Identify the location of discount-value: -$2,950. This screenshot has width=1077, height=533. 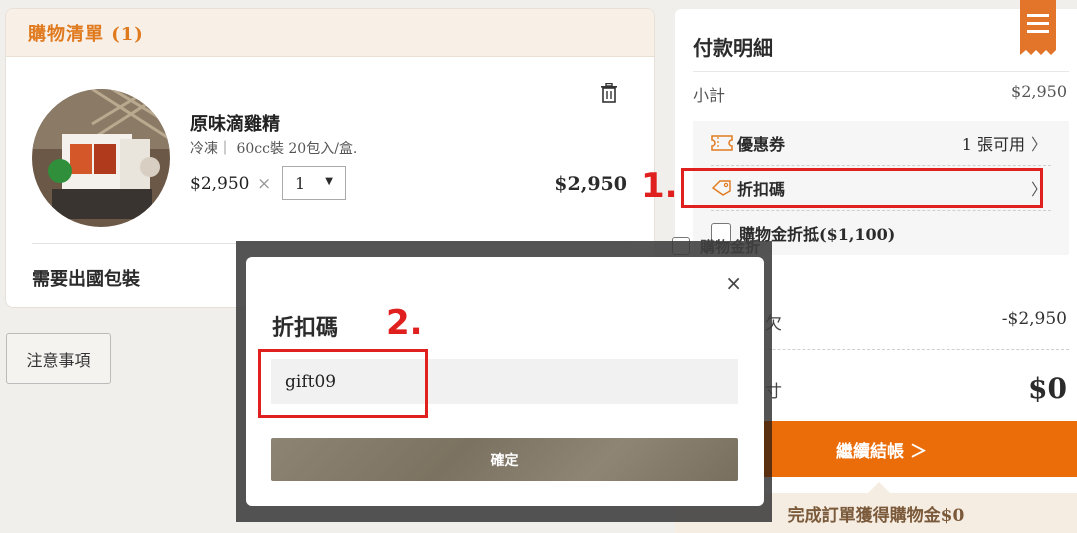
(1034, 319).